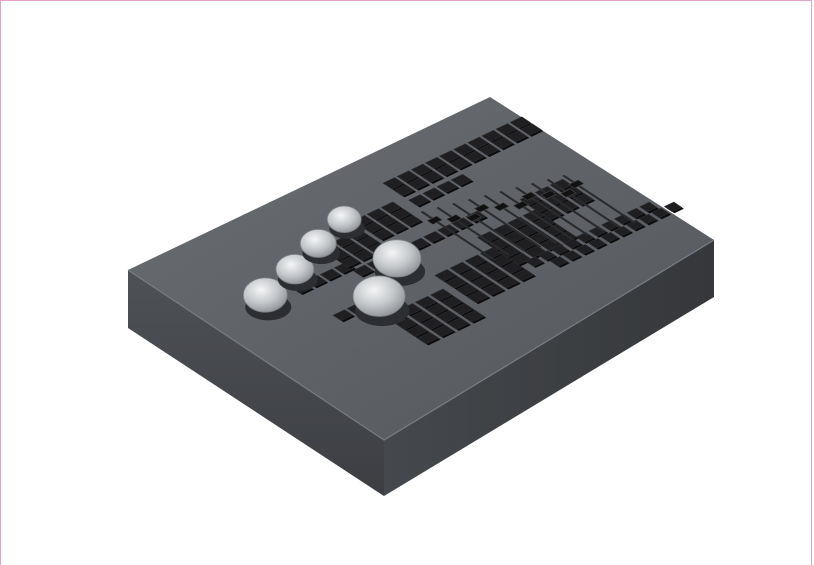 The image size is (814, 565). I want to click on jog-wheel-knob, so click(379, 296).